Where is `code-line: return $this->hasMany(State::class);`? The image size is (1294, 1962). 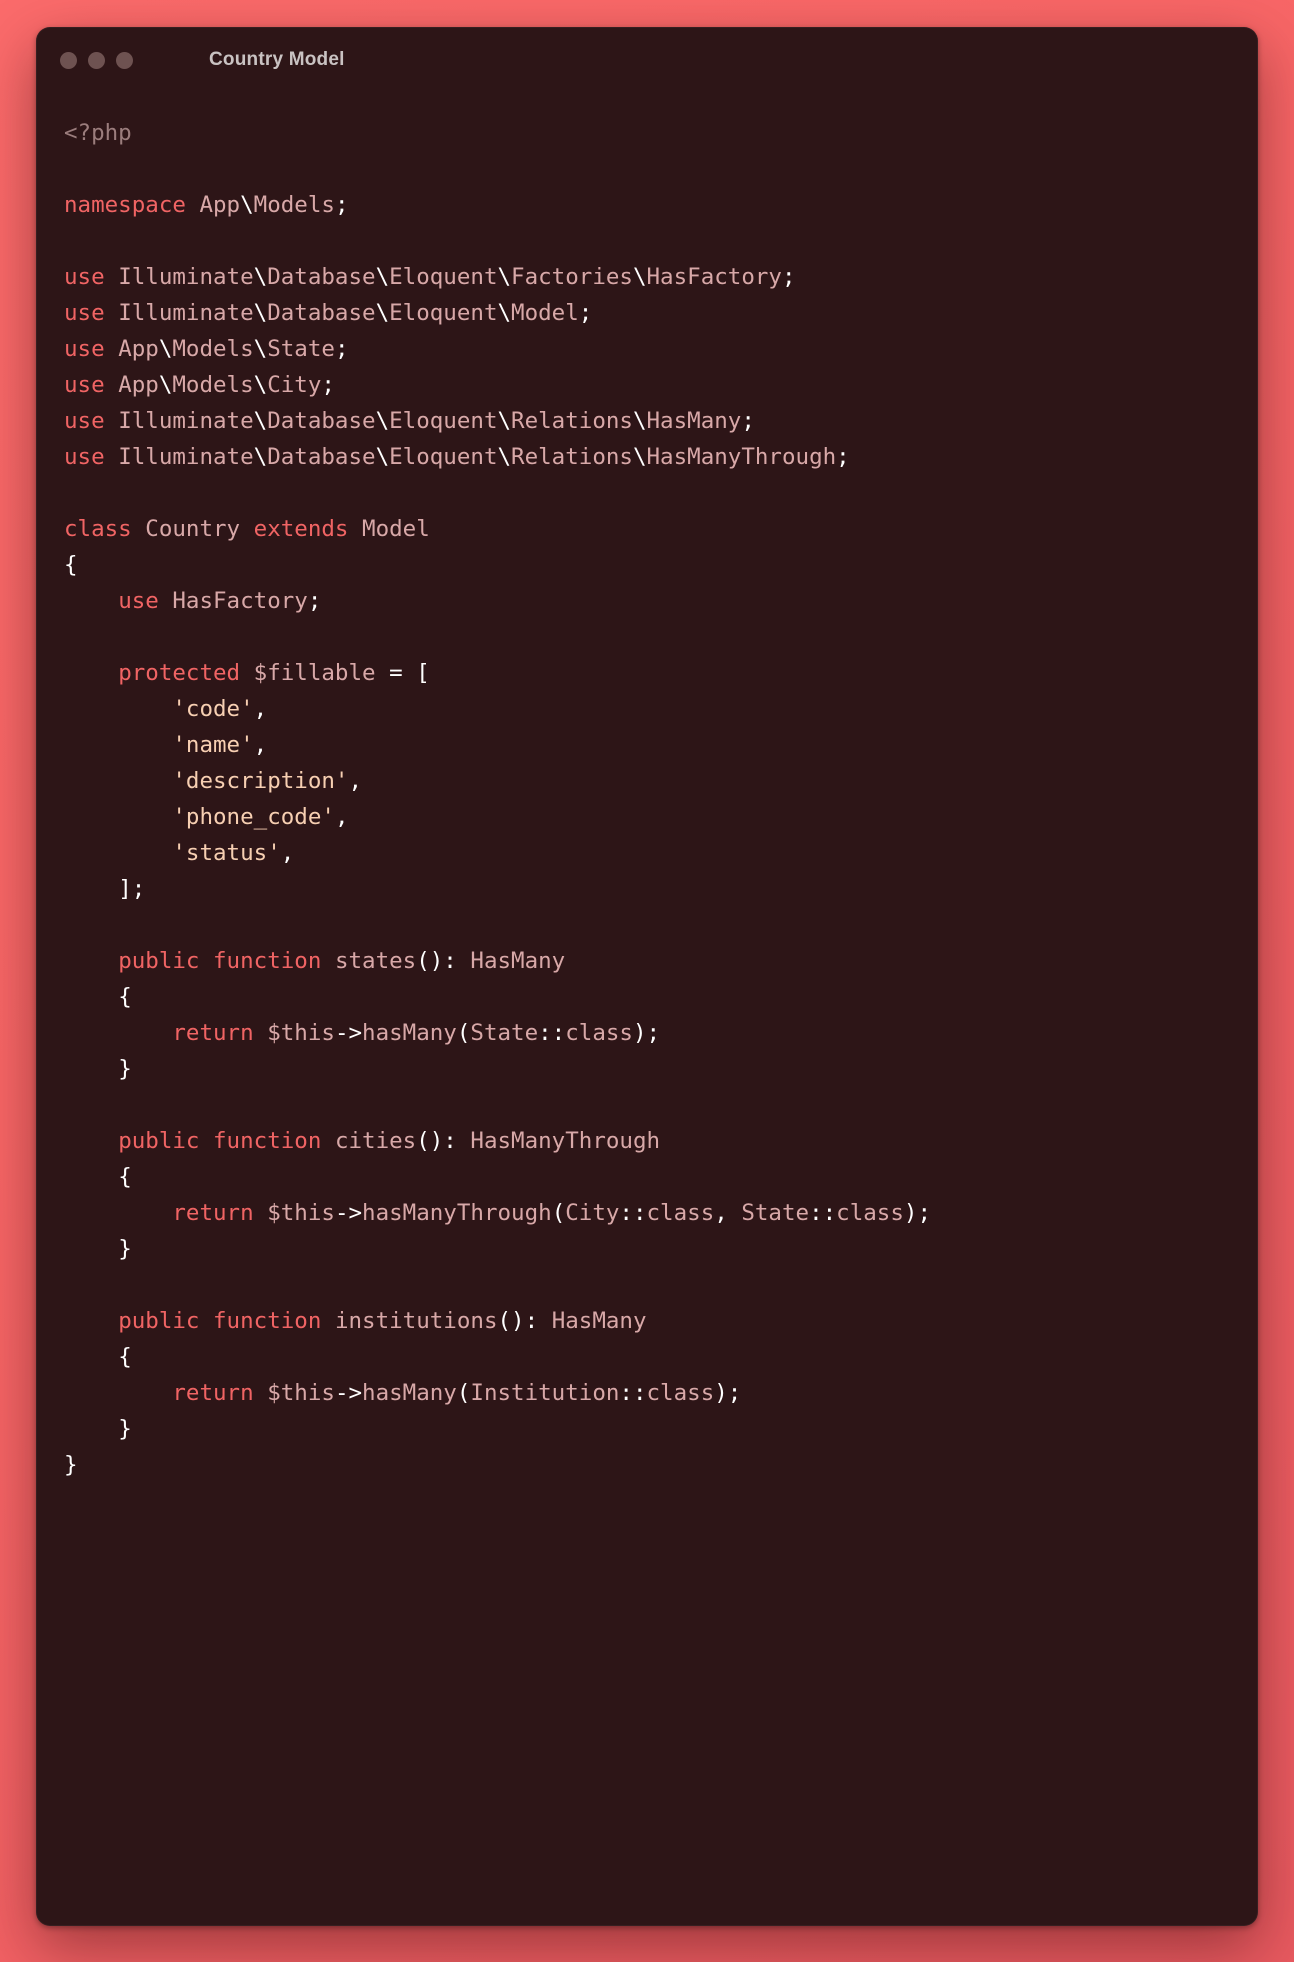
code-line: return $this->hasMany(State::class); is located at coordinates (647, 1033).